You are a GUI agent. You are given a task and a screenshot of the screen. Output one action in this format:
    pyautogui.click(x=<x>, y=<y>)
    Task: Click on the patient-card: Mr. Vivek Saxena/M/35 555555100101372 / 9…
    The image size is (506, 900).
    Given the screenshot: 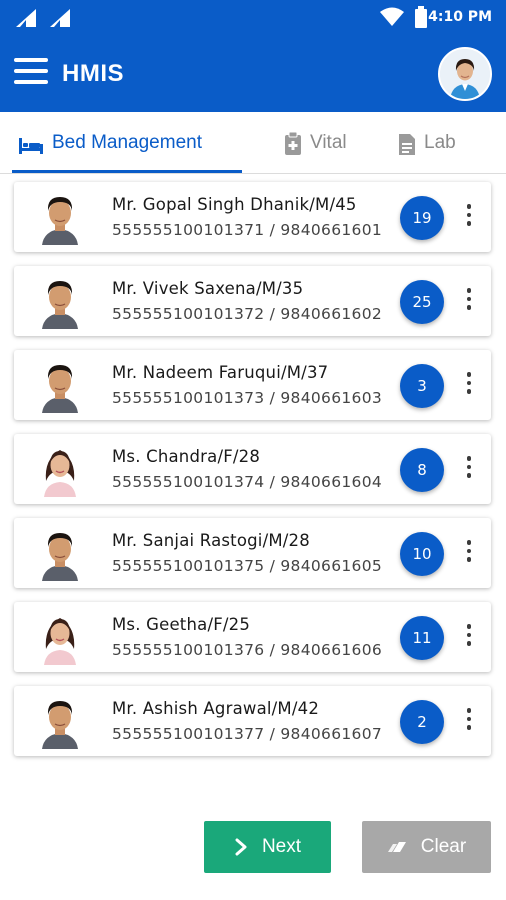 What is the action you would take?
    pyautogui.click(x=252, y=301)
    